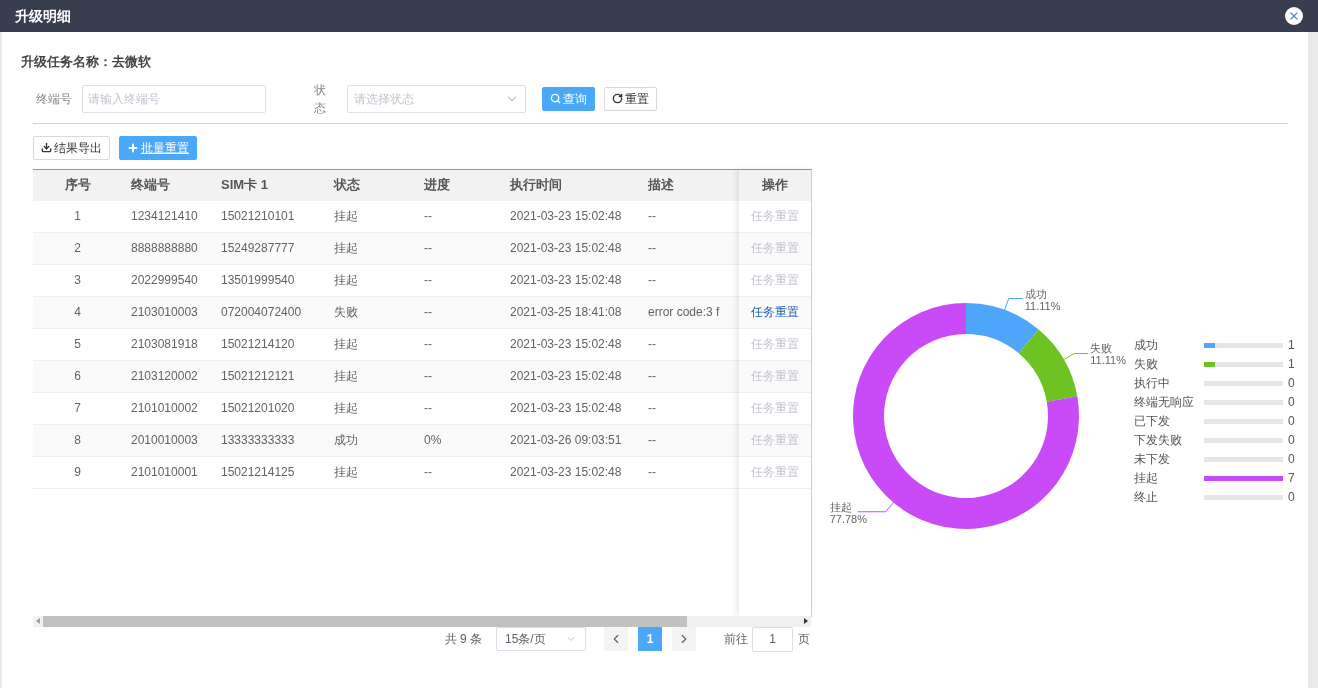 This screenshot has height=688, width=1318. Describe the element at coordinates (164, 440) in the screenshot. I see `table-cell-text: 2010010003` at that location.